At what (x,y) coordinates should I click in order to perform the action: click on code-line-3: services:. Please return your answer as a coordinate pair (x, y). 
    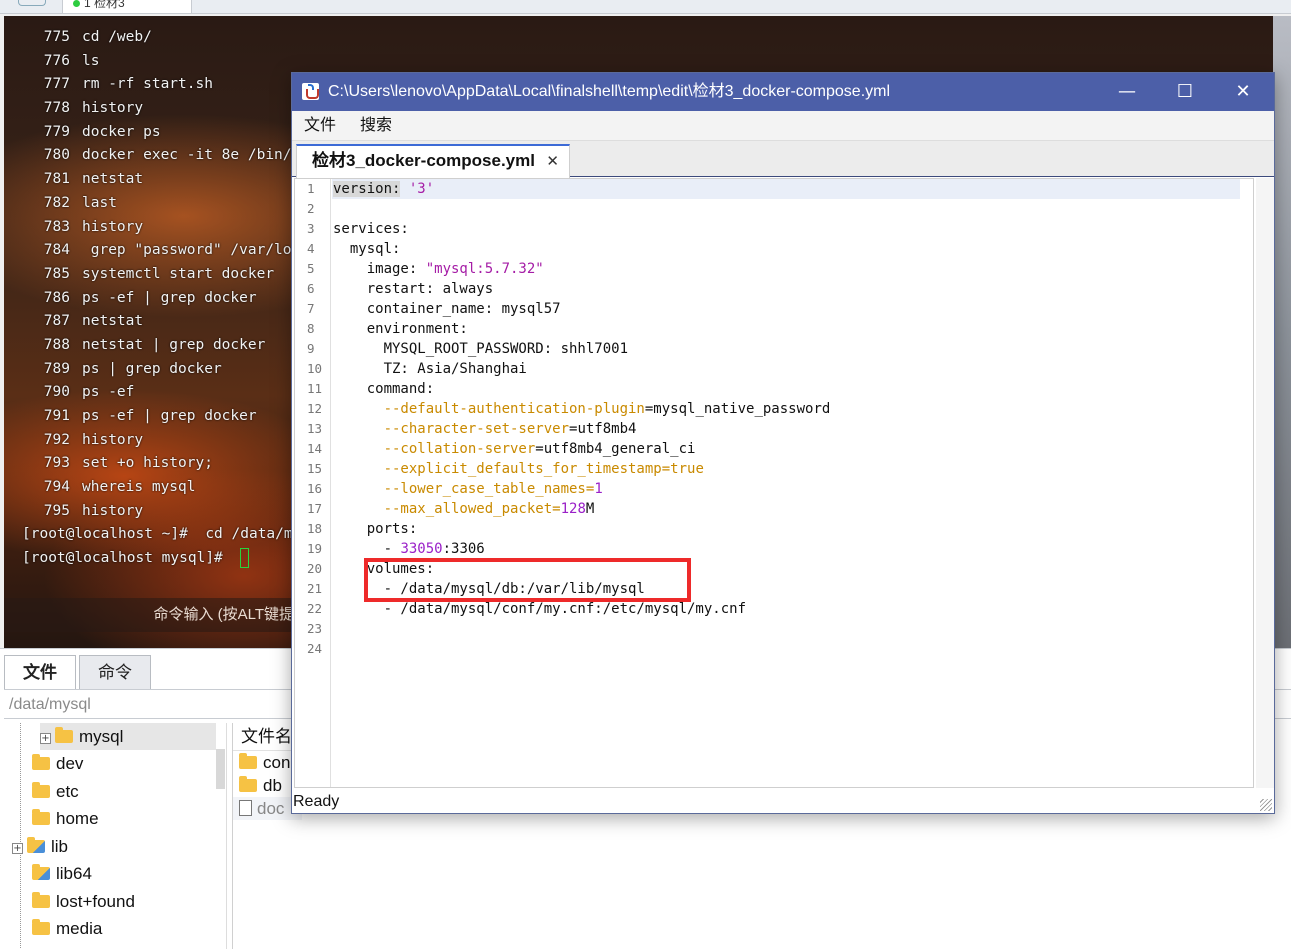
    Looking at the image, I should click on (371, 229).